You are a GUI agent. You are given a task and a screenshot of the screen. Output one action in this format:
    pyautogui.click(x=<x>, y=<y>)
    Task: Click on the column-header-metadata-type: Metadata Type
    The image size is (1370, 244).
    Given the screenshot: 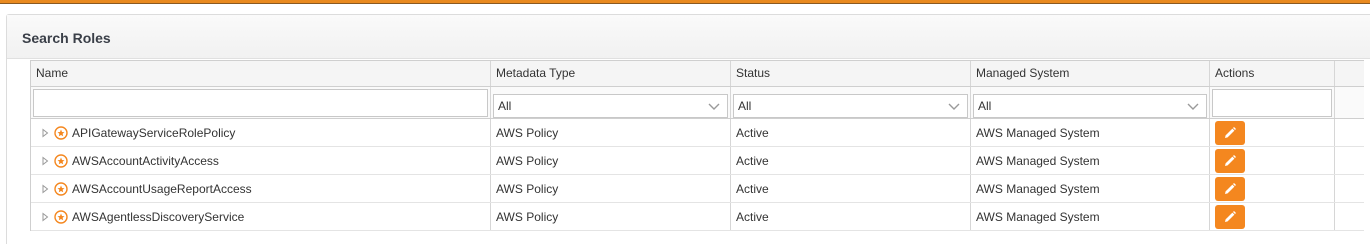 What is the action you would take?
    pyautogui.click(x=611, y=73)
    